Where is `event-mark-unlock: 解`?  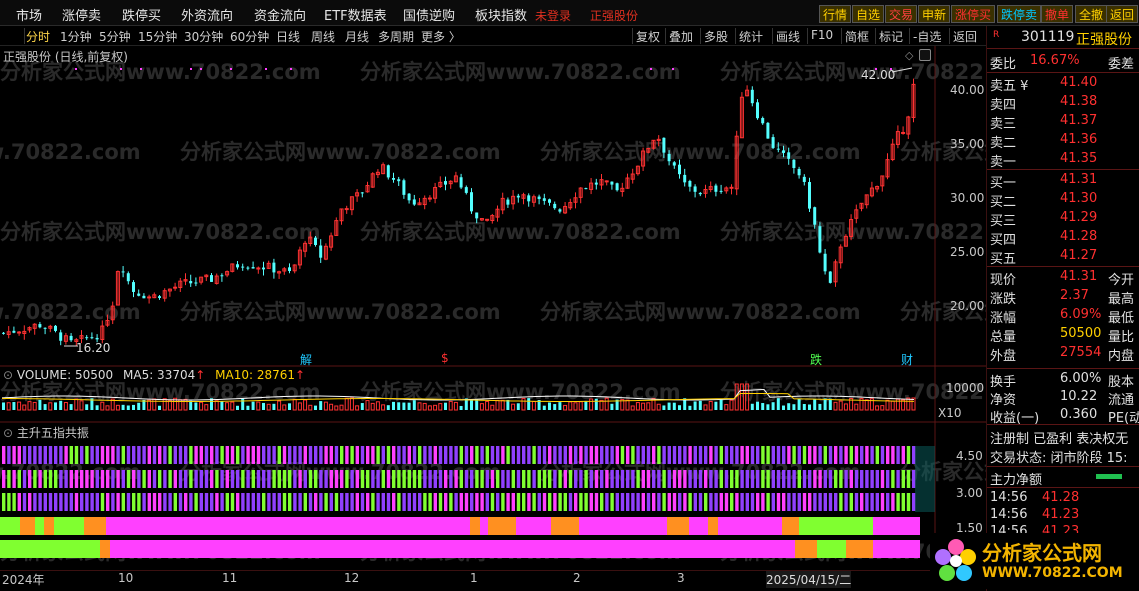 event-mark-unlock: 解 is located at coordinates (306, 359).